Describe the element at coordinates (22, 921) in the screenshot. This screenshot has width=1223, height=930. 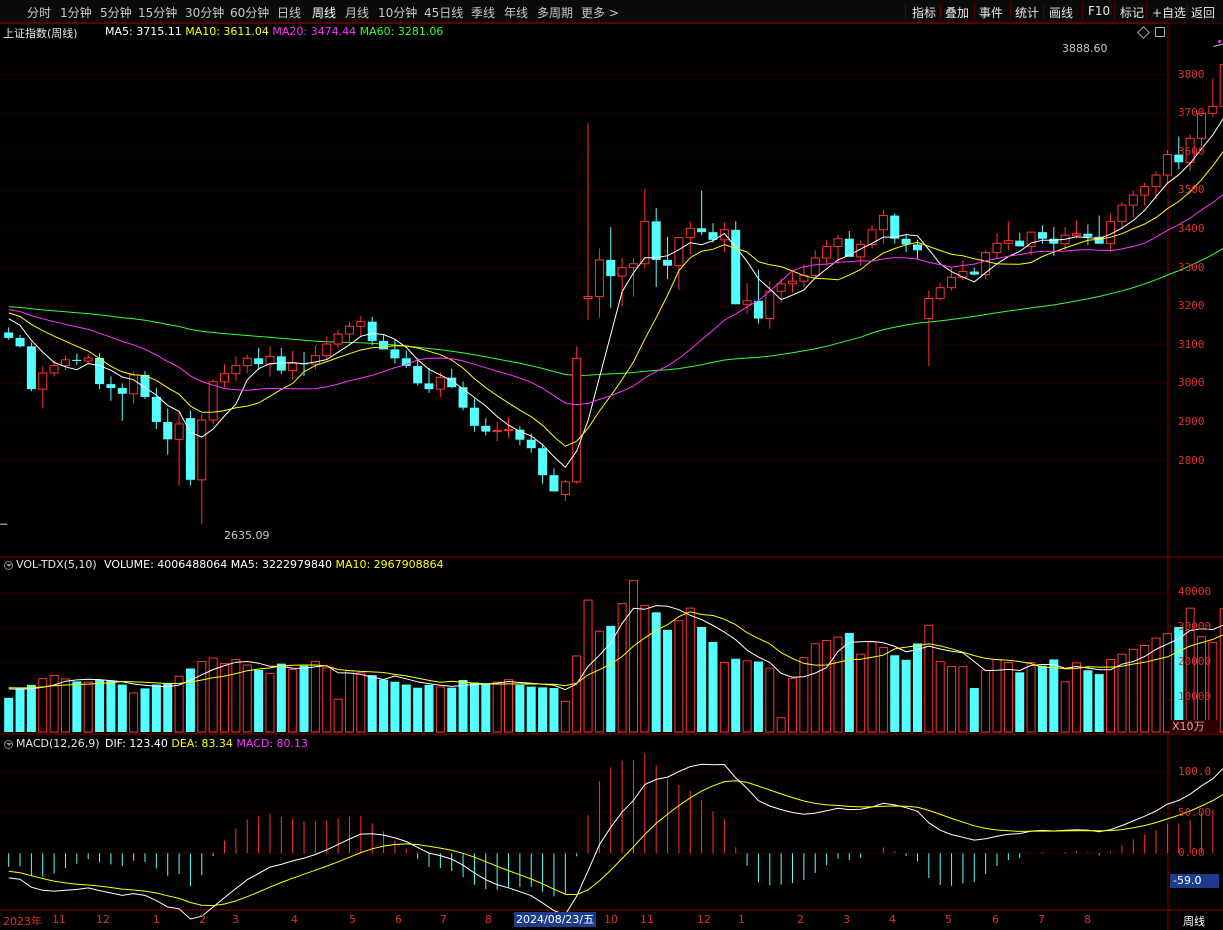
I see `x-tick-0: 2023年` at that location.